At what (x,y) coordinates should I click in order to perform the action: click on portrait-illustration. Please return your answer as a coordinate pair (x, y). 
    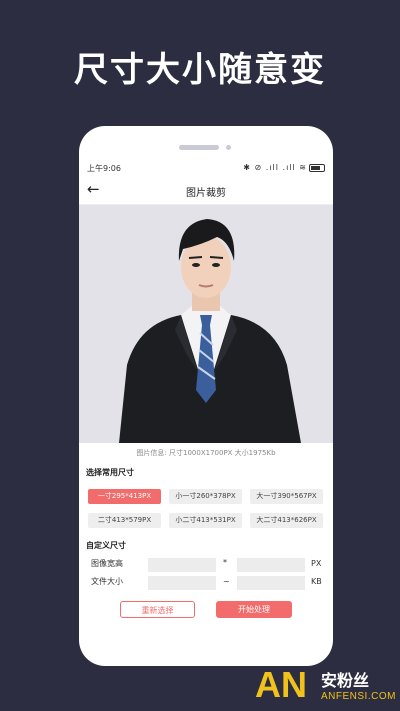
    Looking at the image, I should click on (210, 331).